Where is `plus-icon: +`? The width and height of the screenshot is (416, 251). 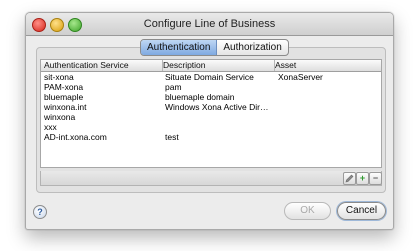
plus-icon: + is located at coordinates (362, 178).